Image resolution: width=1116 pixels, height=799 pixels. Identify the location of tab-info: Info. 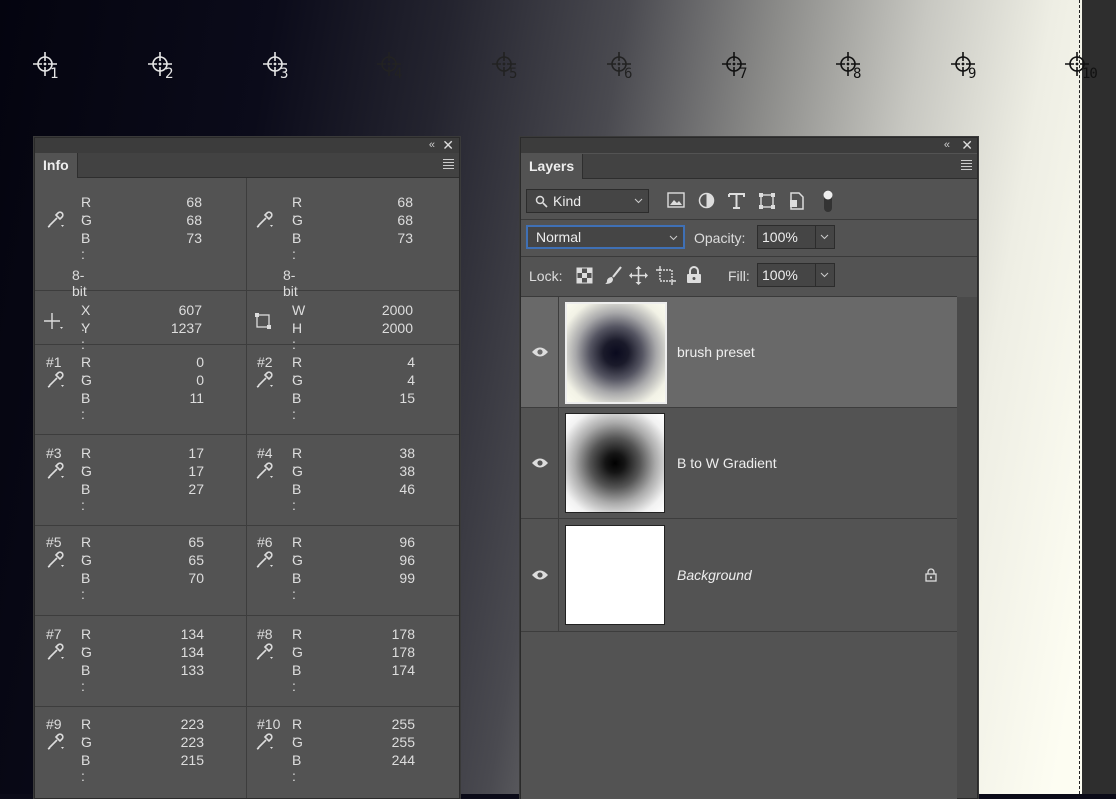
(56, 165).